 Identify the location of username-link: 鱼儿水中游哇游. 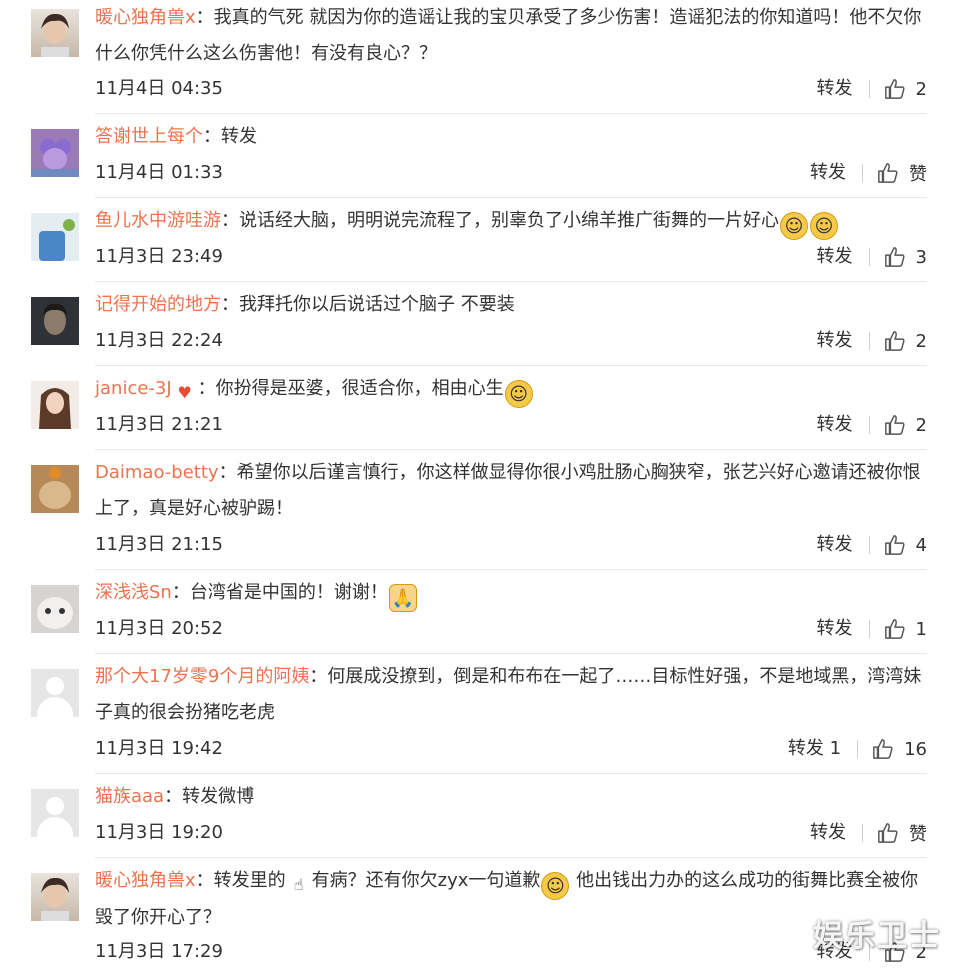
(158, 220).